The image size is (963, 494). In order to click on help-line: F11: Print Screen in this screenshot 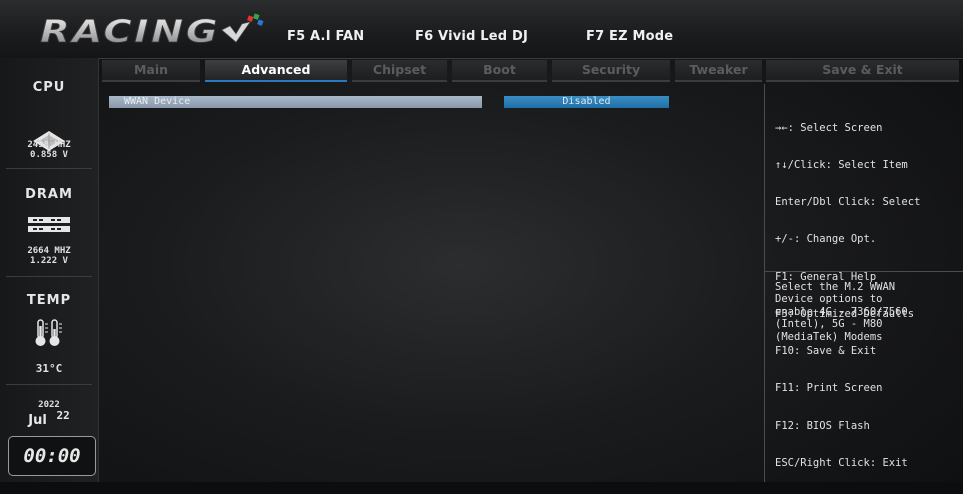, I will do `click(829, 388)`.